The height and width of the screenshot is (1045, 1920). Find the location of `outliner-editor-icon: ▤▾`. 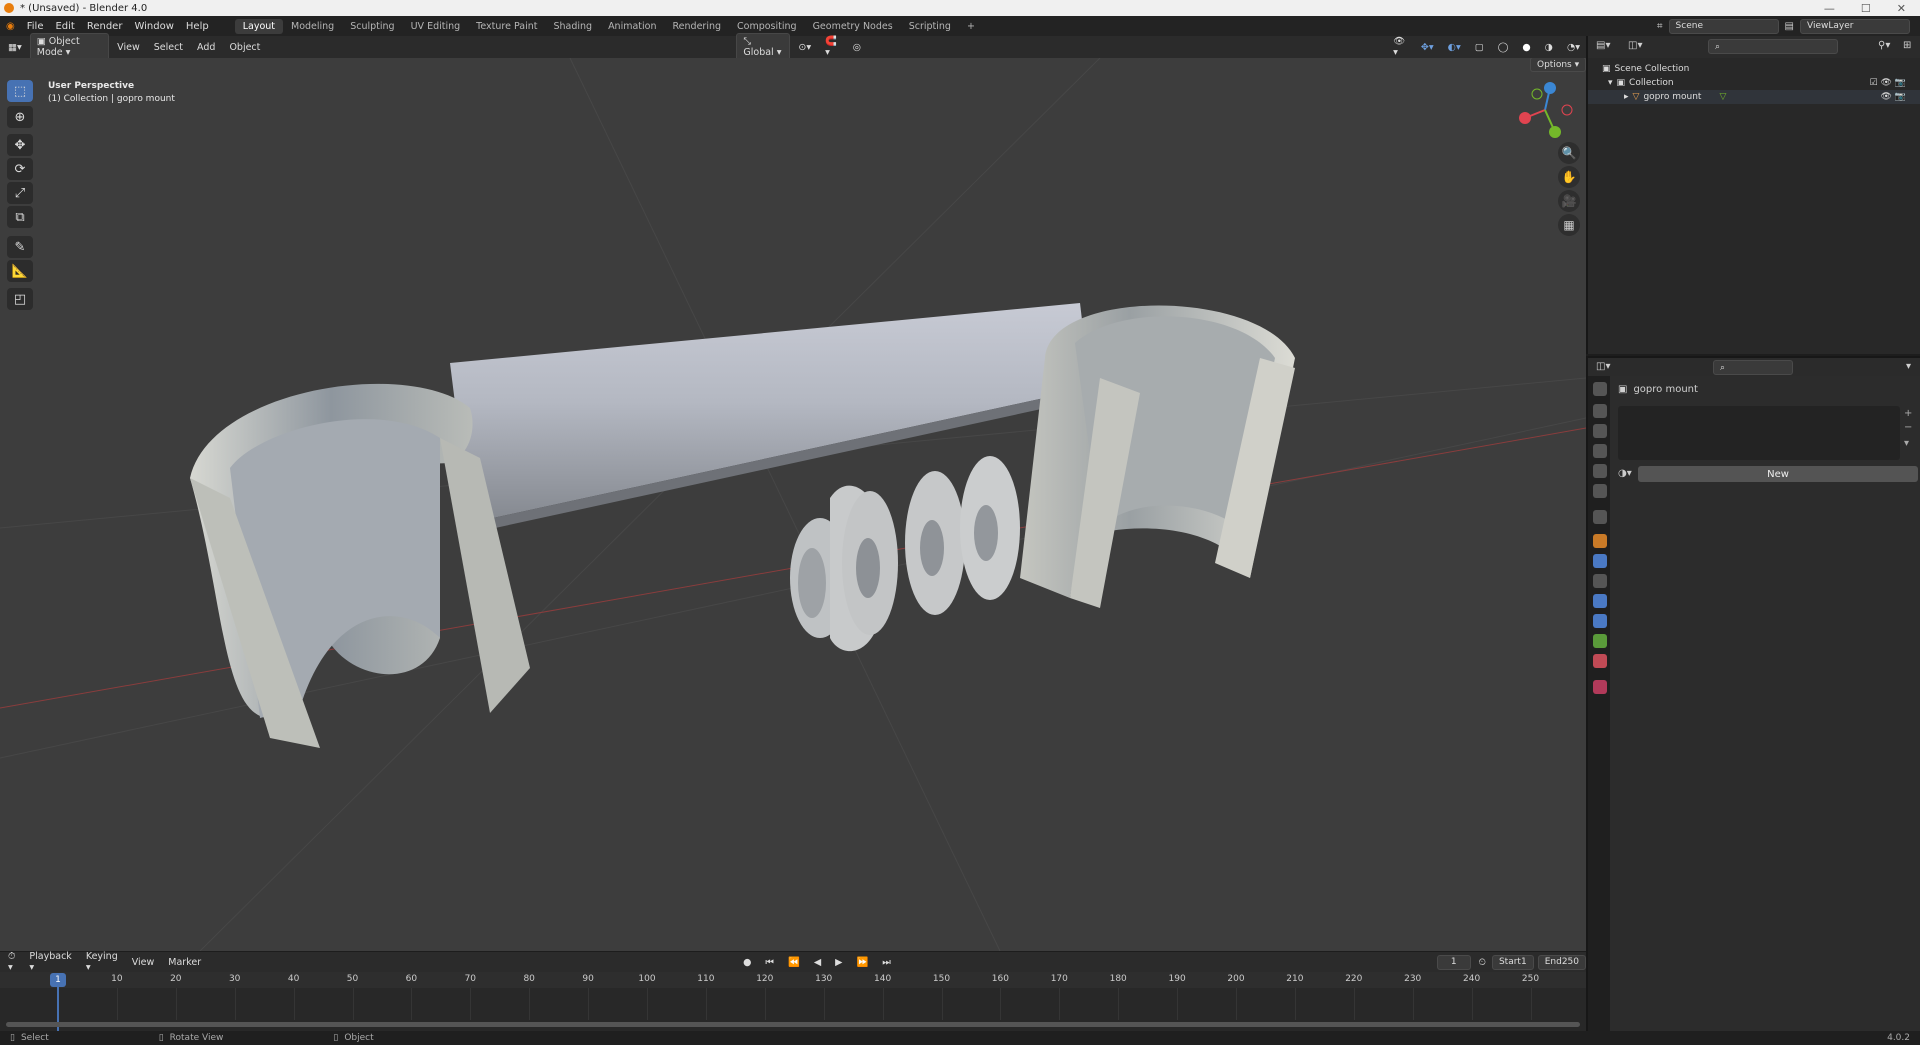

outliner-editor-icon: ▤▾ is located at coordinates (1603, 45).